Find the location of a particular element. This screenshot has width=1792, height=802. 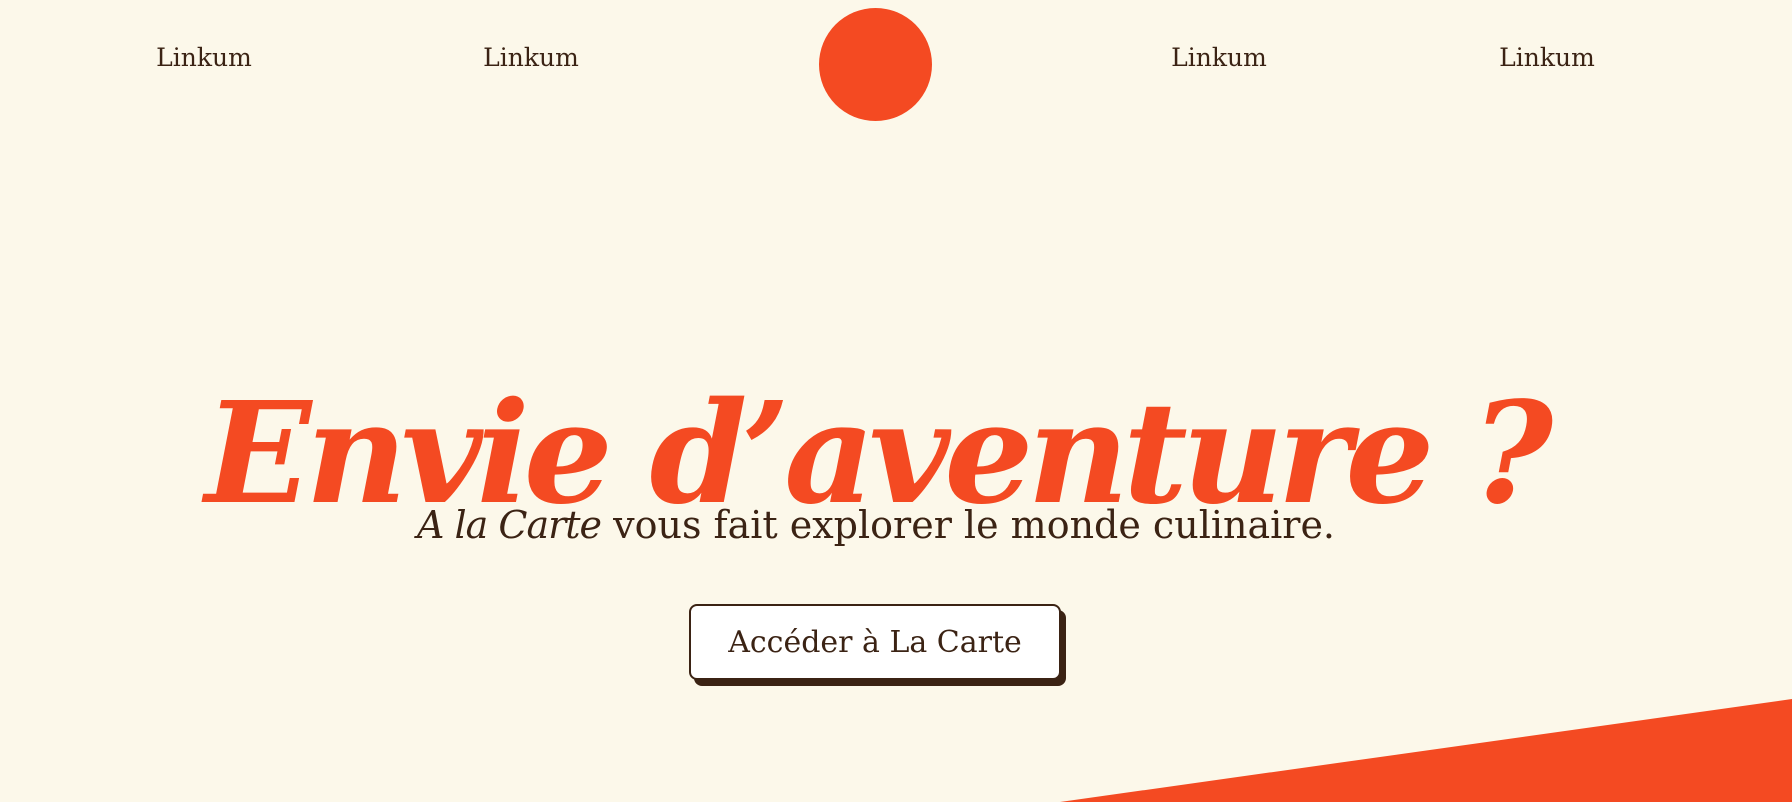

orange-wedge-shape is located at coordinates (1426, 750).